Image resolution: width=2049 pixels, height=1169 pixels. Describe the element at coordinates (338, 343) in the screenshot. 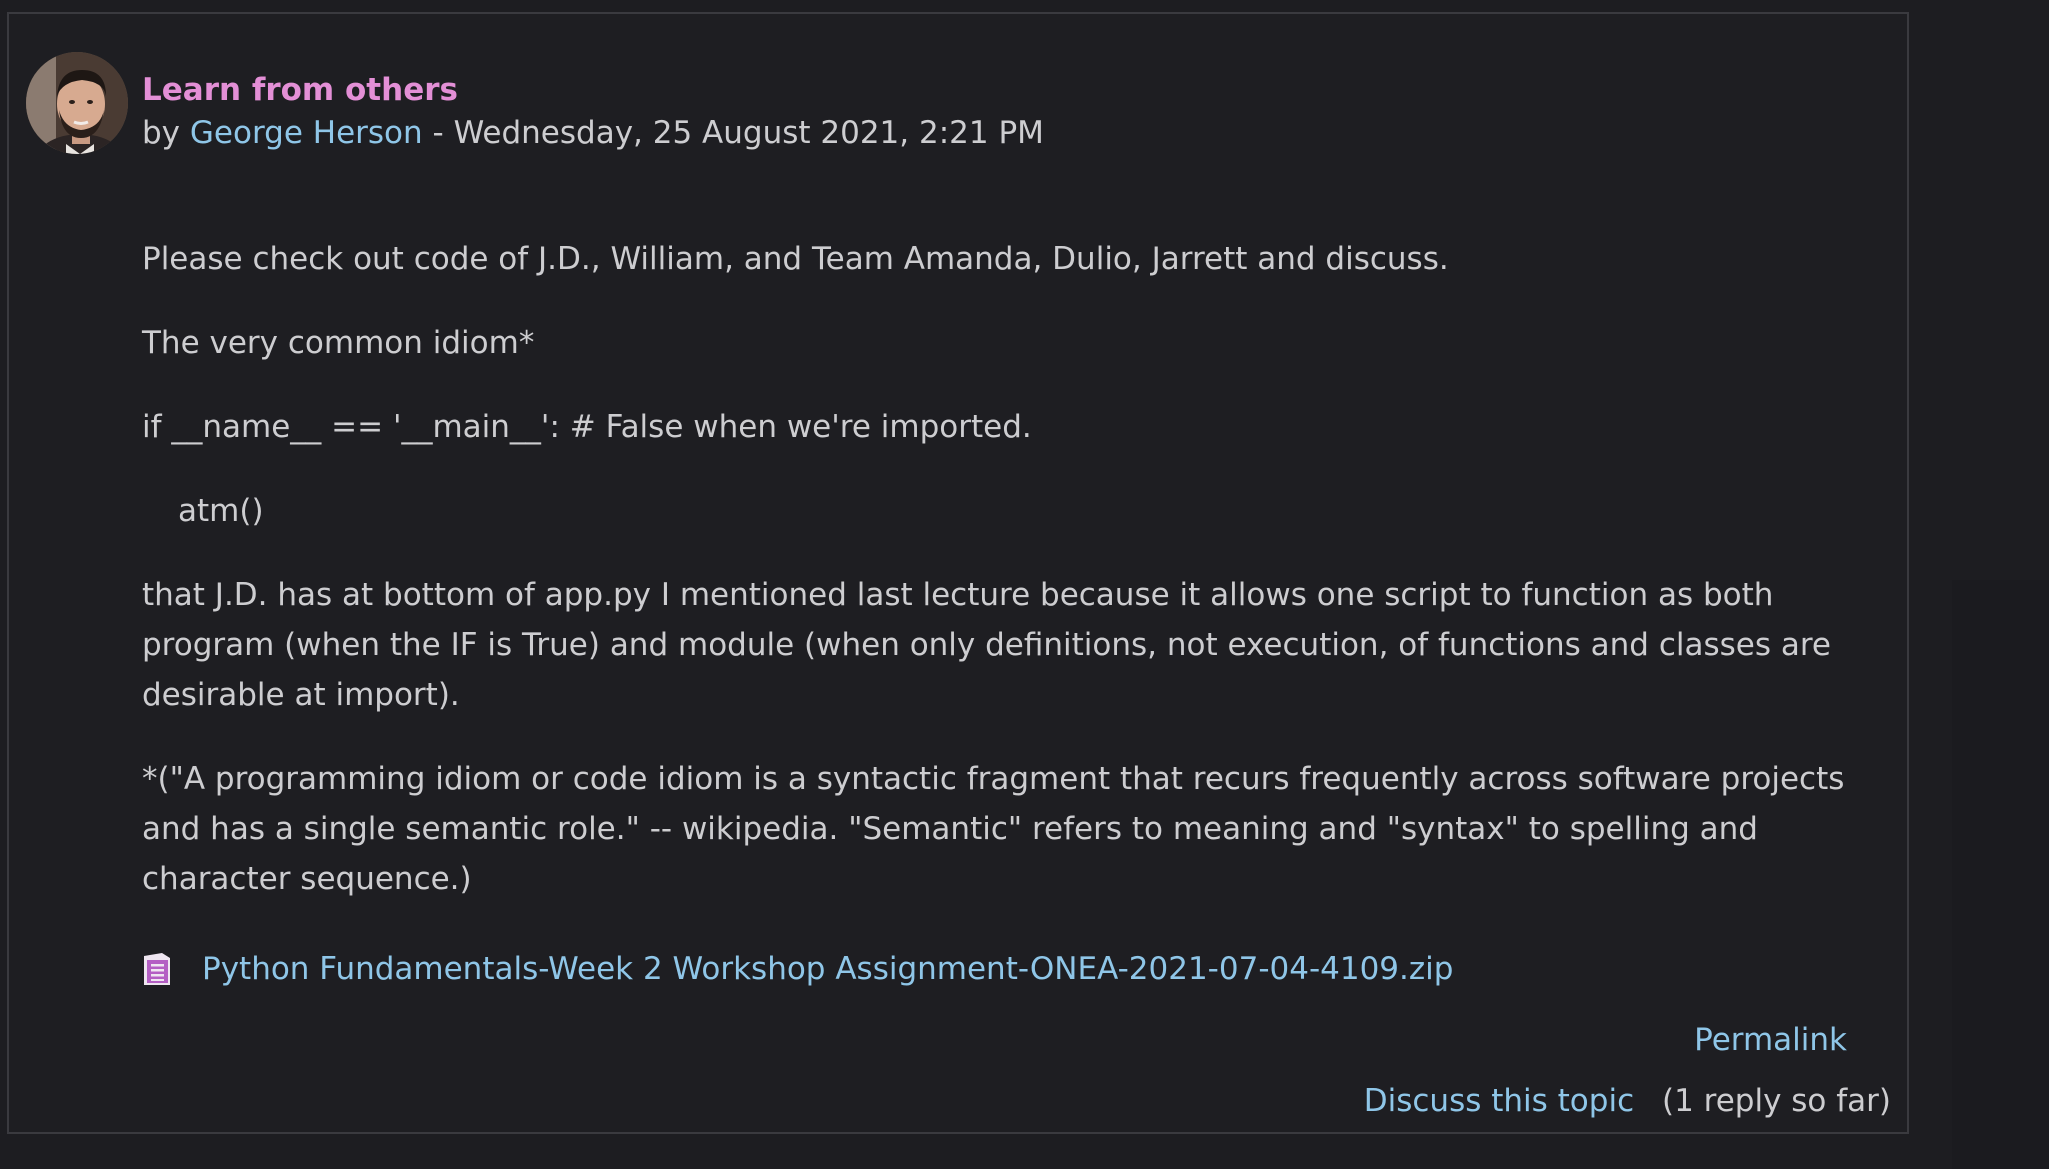

I see `body-paragraph: The very common idiom*` at that location.